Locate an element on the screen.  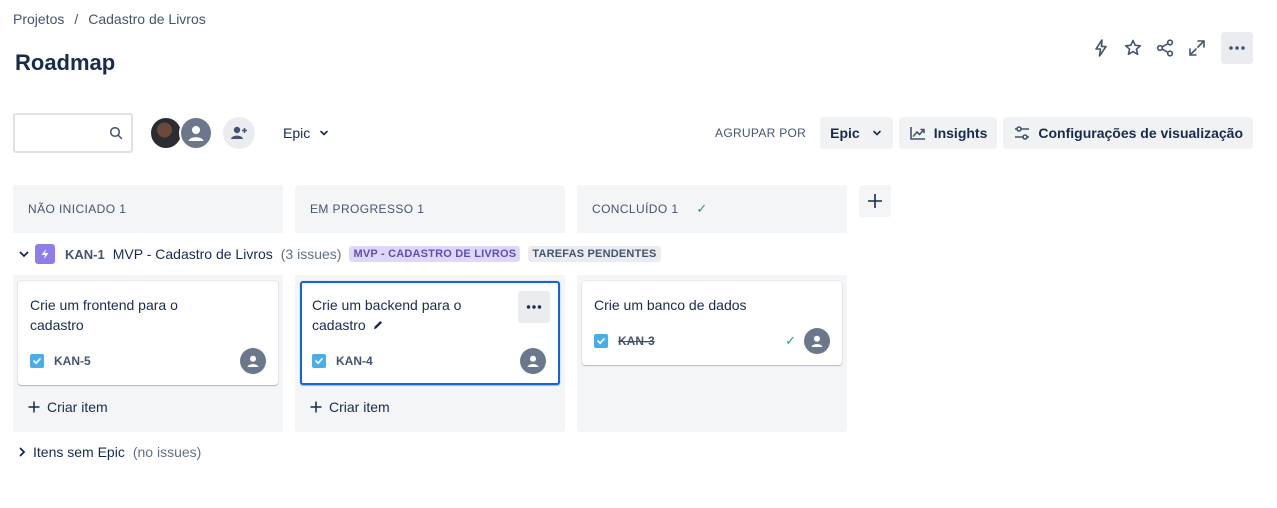
insights-button: Insights is located at coordinates (948, 133).